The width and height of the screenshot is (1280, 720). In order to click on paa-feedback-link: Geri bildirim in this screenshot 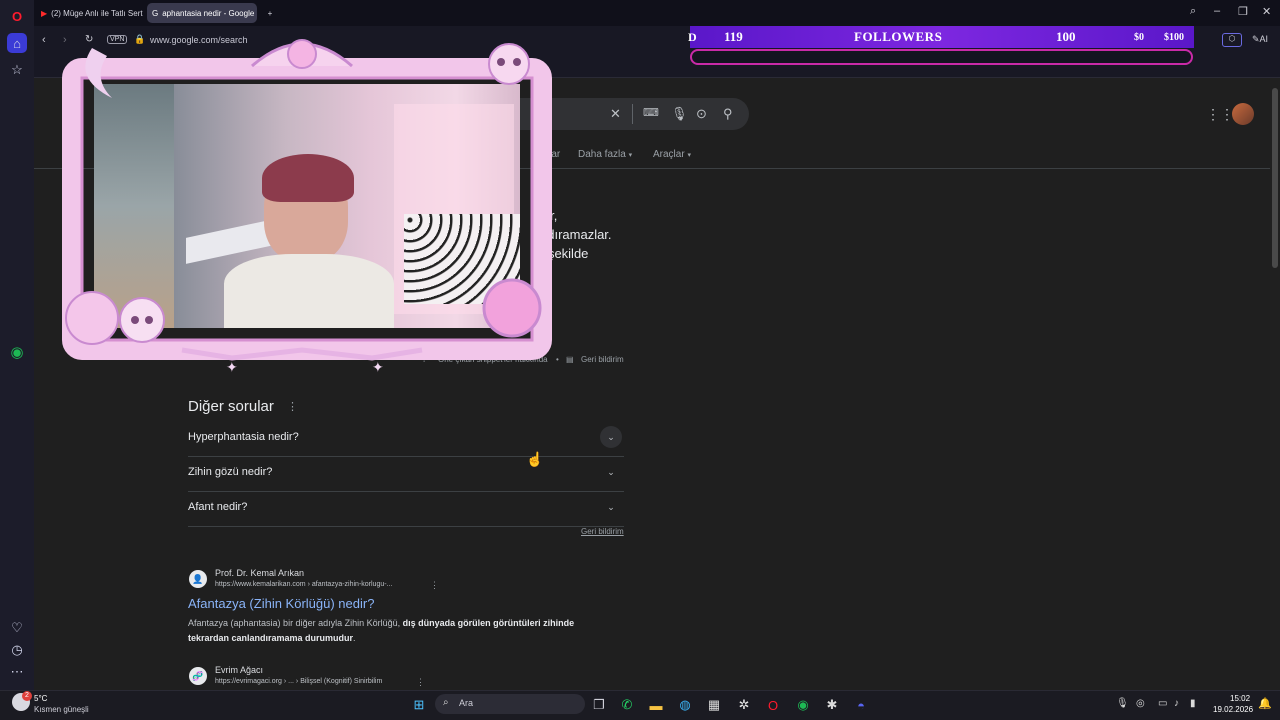, I will do `click(602, 531)`.